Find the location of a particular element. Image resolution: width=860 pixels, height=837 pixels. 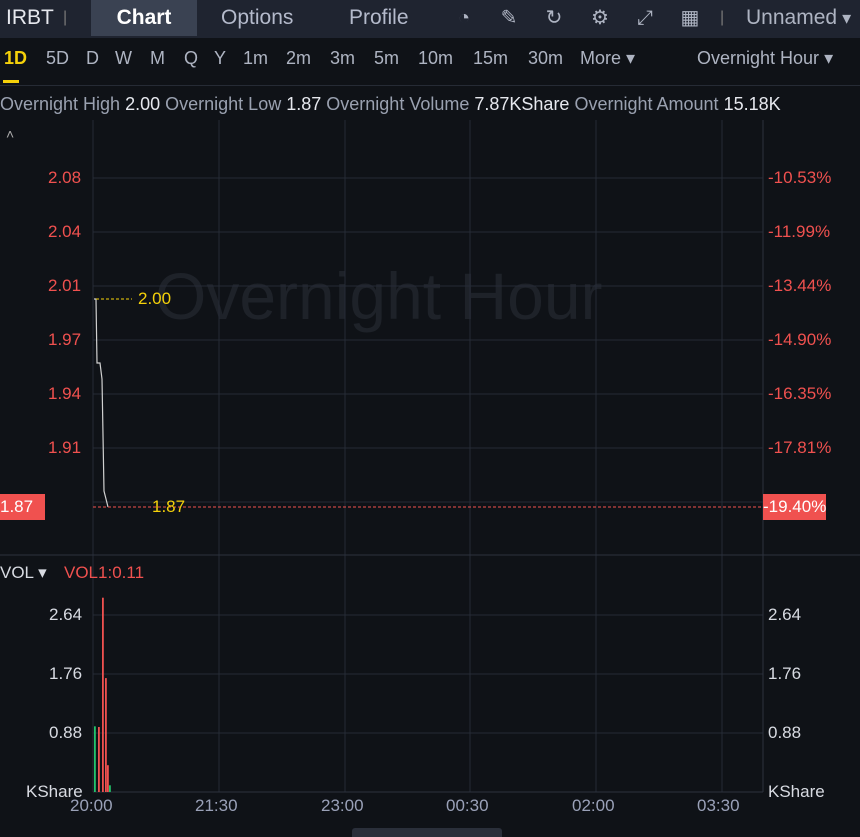

current-pct-badge: -19.40% is located at coordinates (795, 507).